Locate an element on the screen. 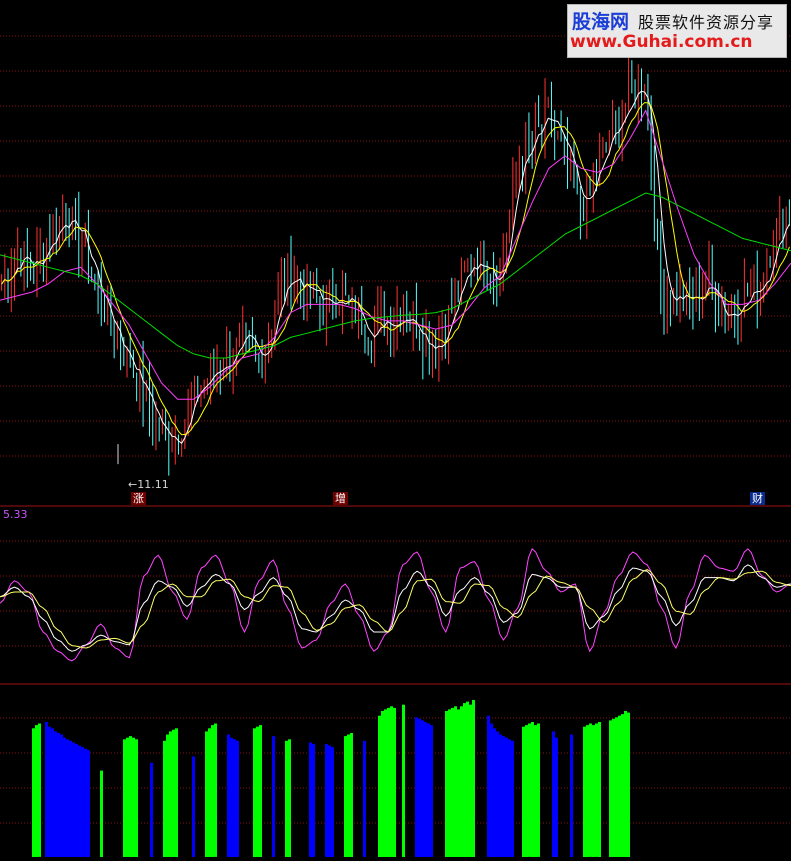 The height and width of the screenshot is (861, 791). event-marker-zhang: 涨 is located at coordinates (138, 498).